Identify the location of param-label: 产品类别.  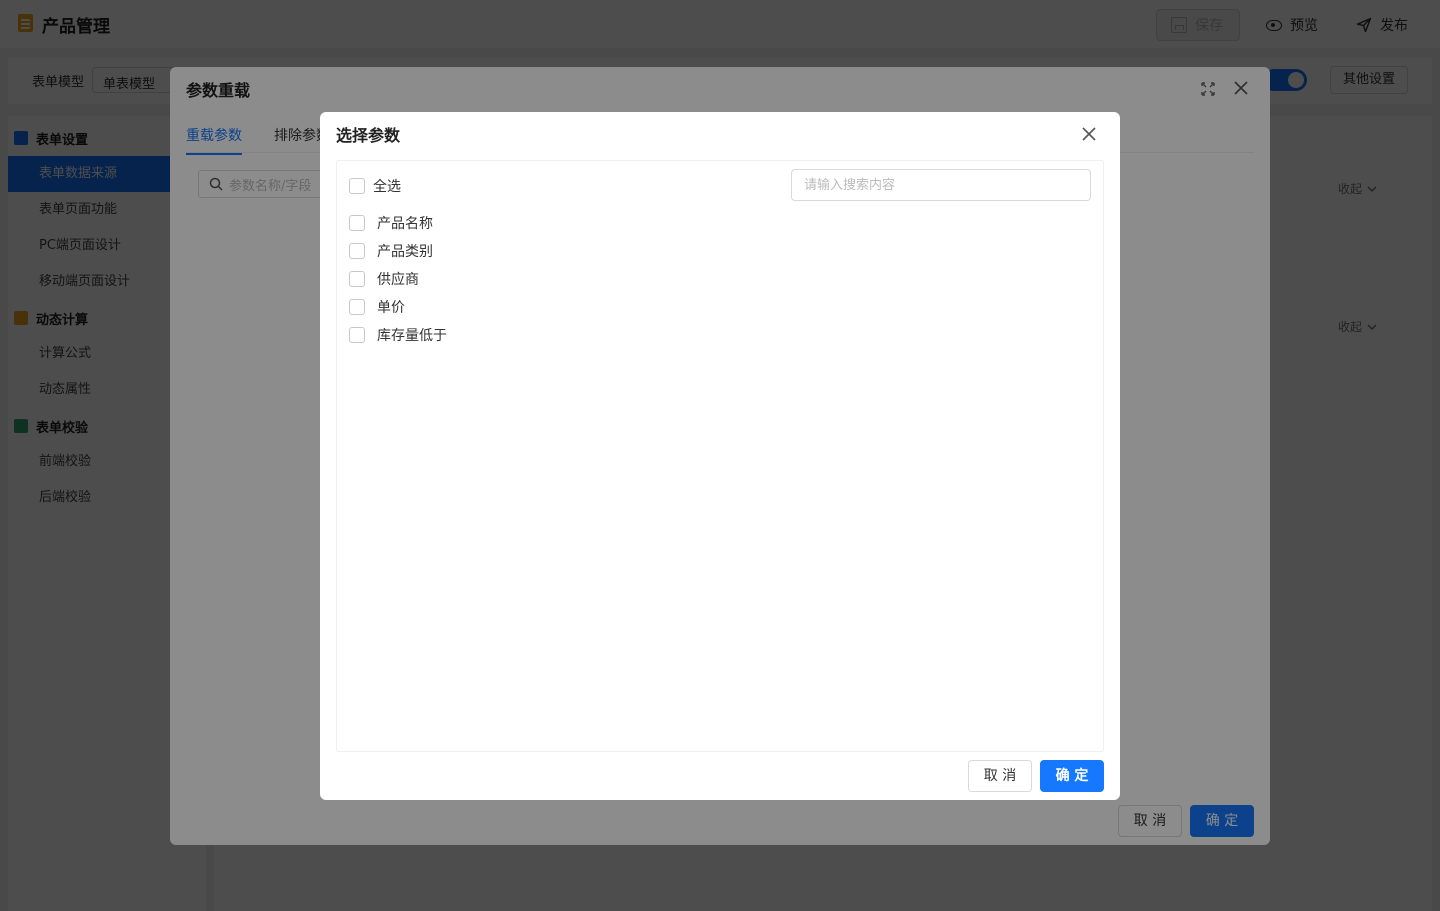
(405, 252).